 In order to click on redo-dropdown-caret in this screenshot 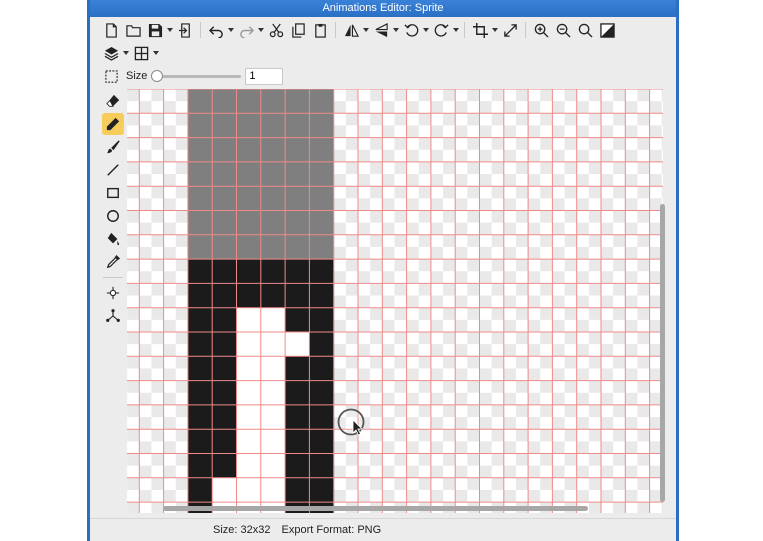, I will do `click(261, 30)`.